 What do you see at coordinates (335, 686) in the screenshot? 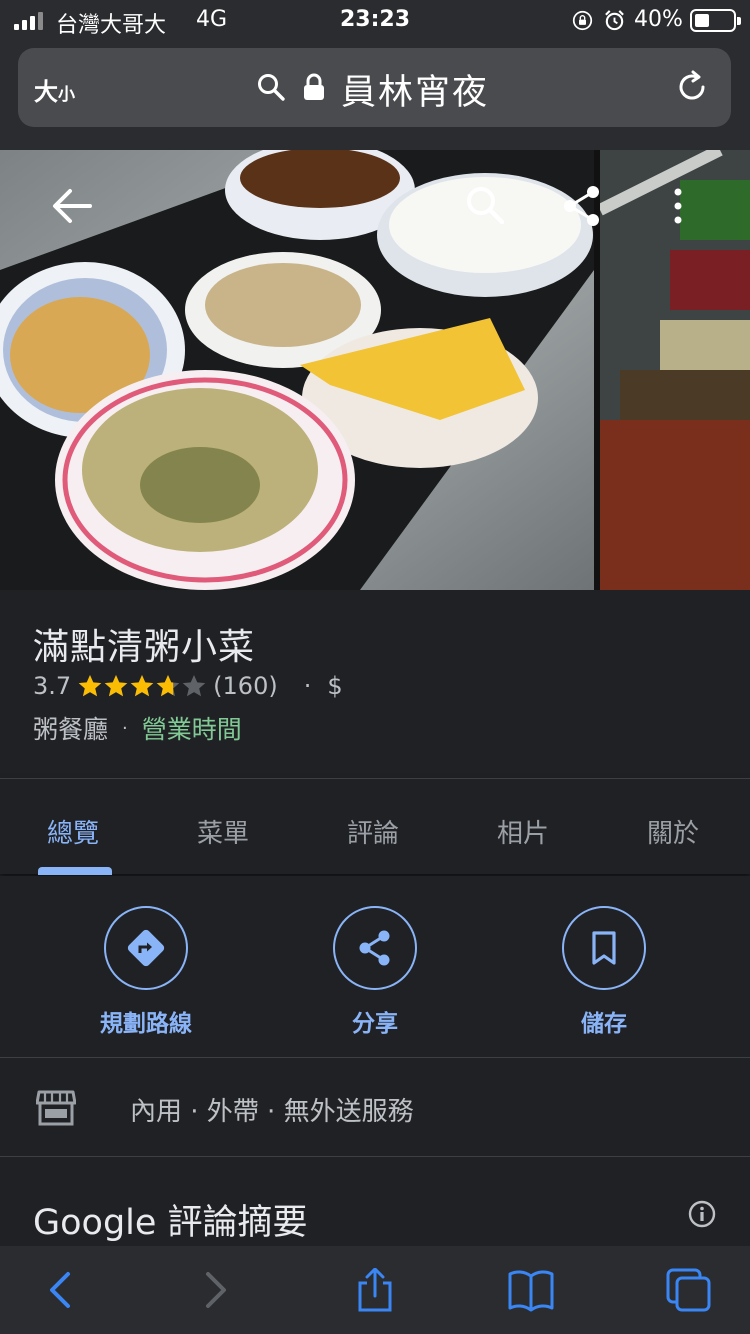
I see `price-level: $` at bounding box center [335, 686].